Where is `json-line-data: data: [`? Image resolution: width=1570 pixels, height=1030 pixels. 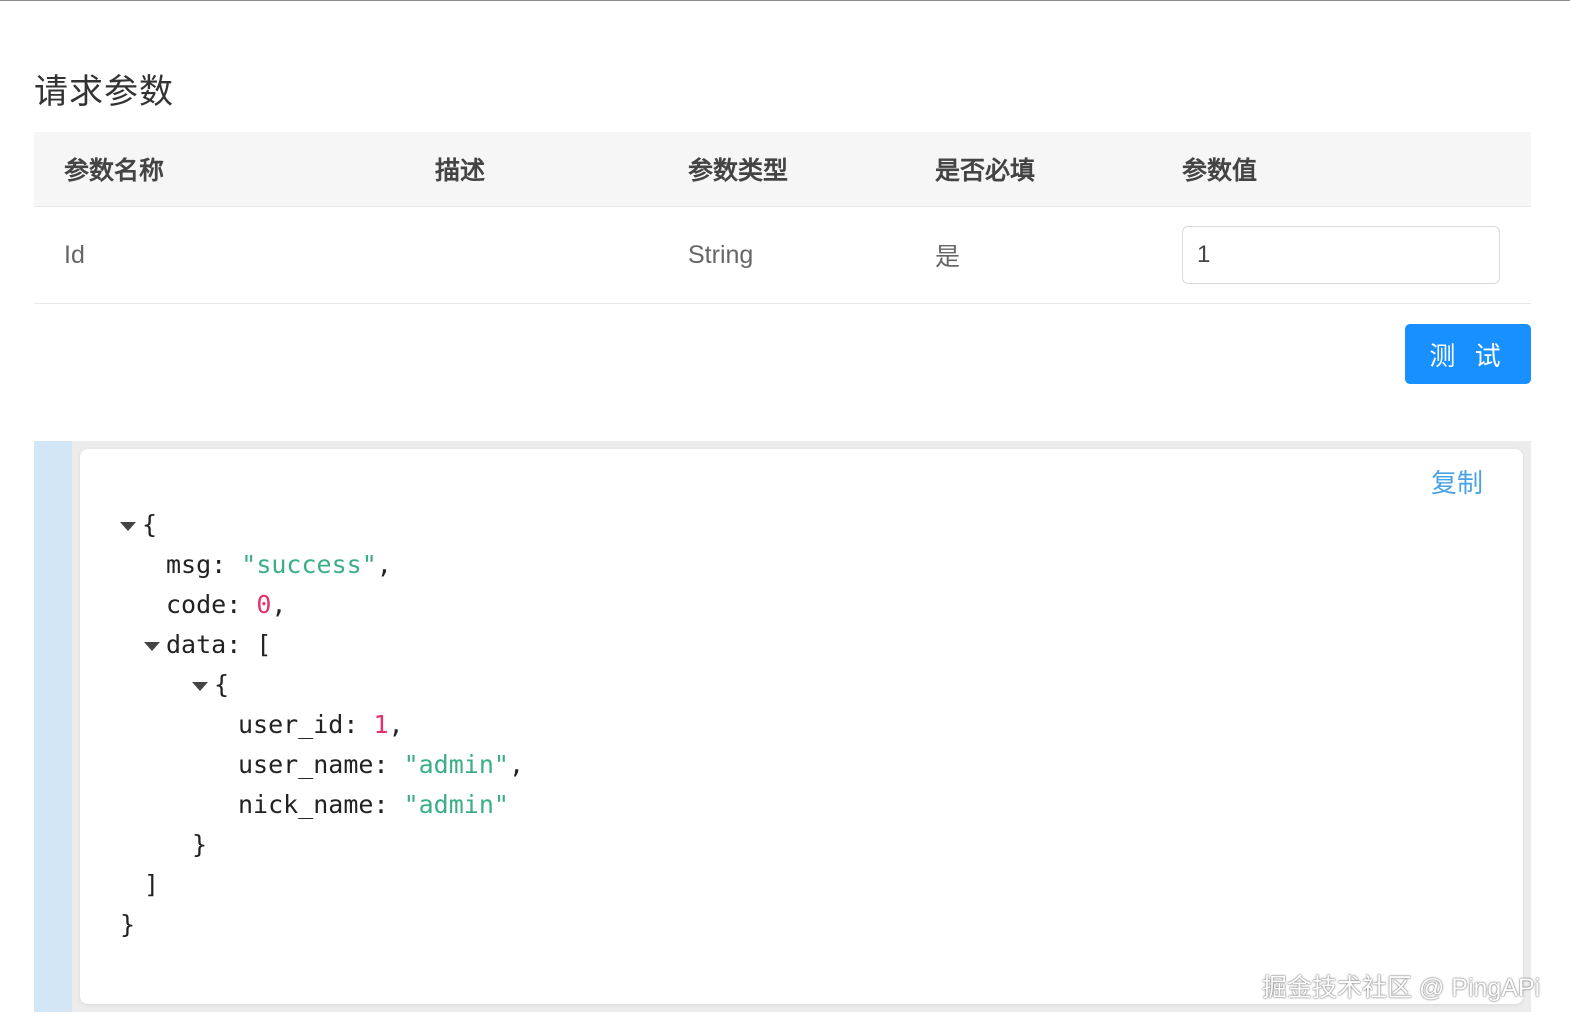
json-line-data: data: [ is located at coordinates (322, 645).